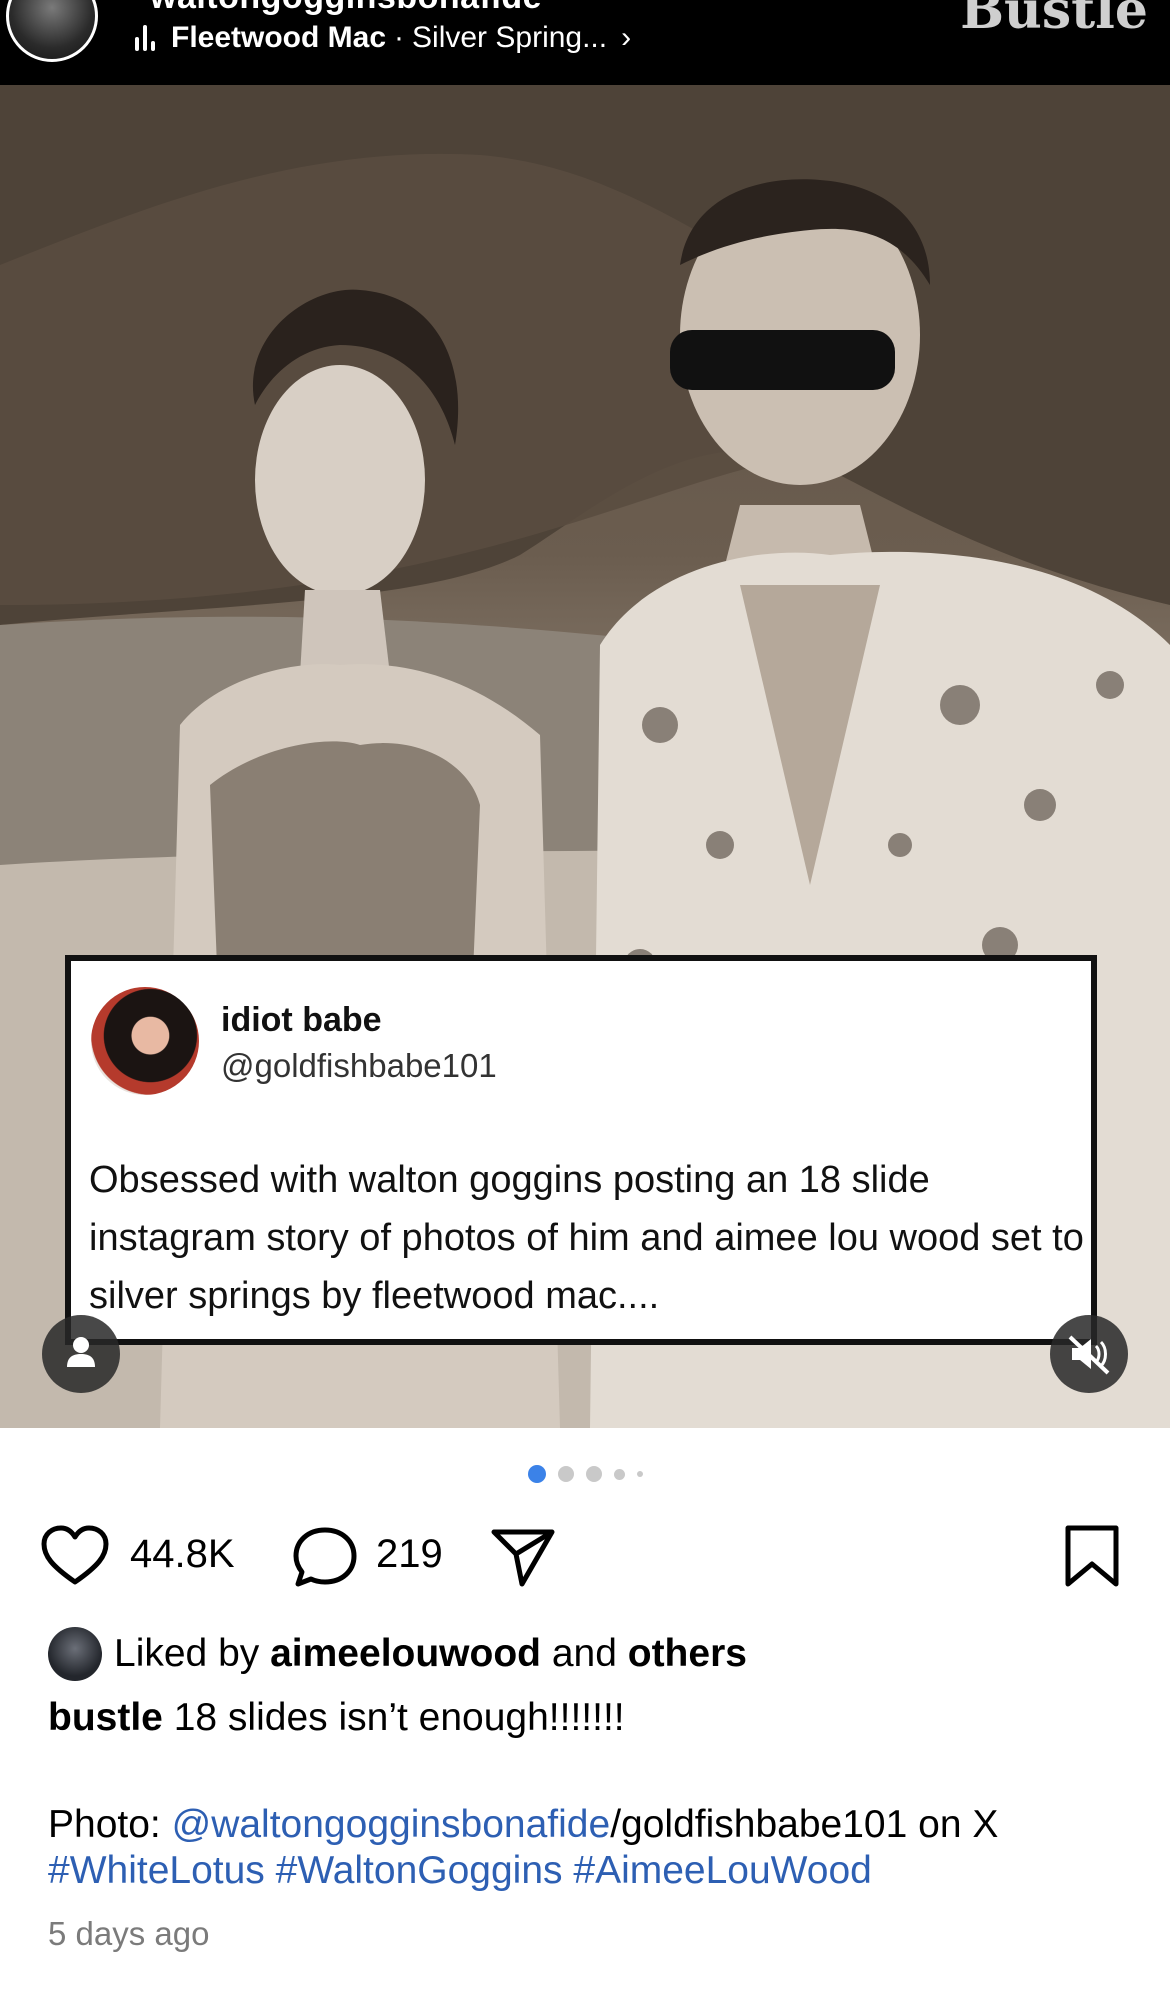 The image size is (1170, 1991). Describe the element at coordinates (536, 1474) in the screenshot. I see `carousel-dot-active` at that location.